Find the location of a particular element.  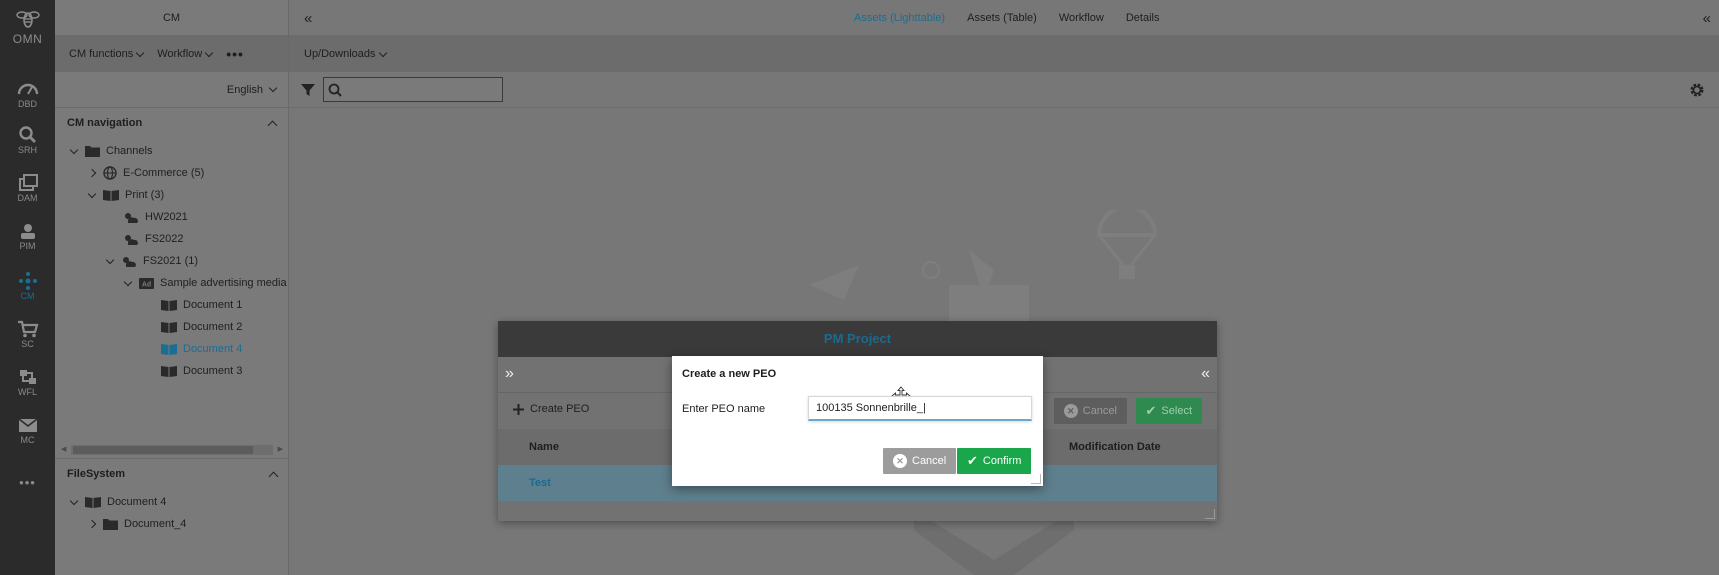

tree-node-print: Print (3) is located at coordinates (125, 195).